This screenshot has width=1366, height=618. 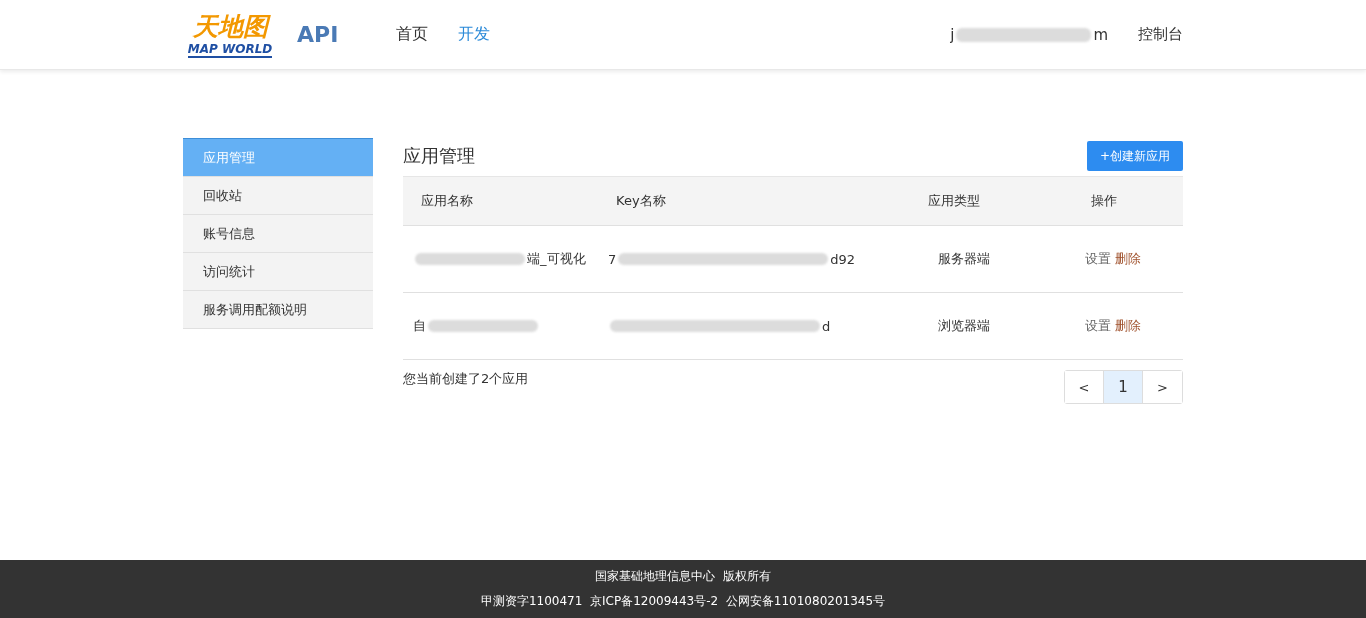 What do you see at coordinates (683, 601) in the screenshot?
I see `footer-text: 甲测资字1100471 京ICP备12009443号-2 公网安备1101080201345号` at bounding box center [683, 601].